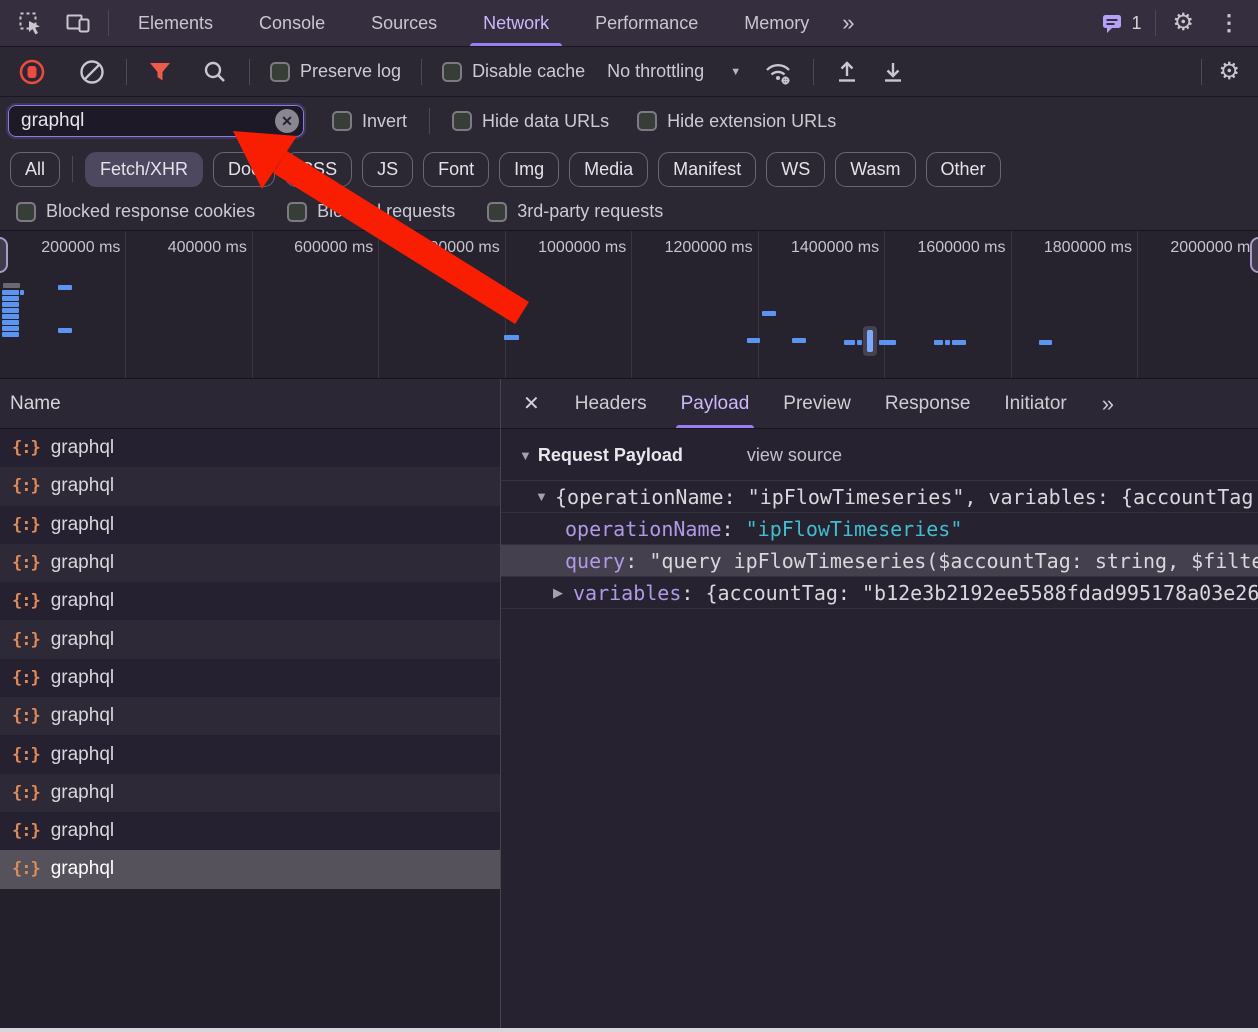  Describe the element at coordinates (160, 72) in the screenshot. I see `filter-toggle-button` at that location.